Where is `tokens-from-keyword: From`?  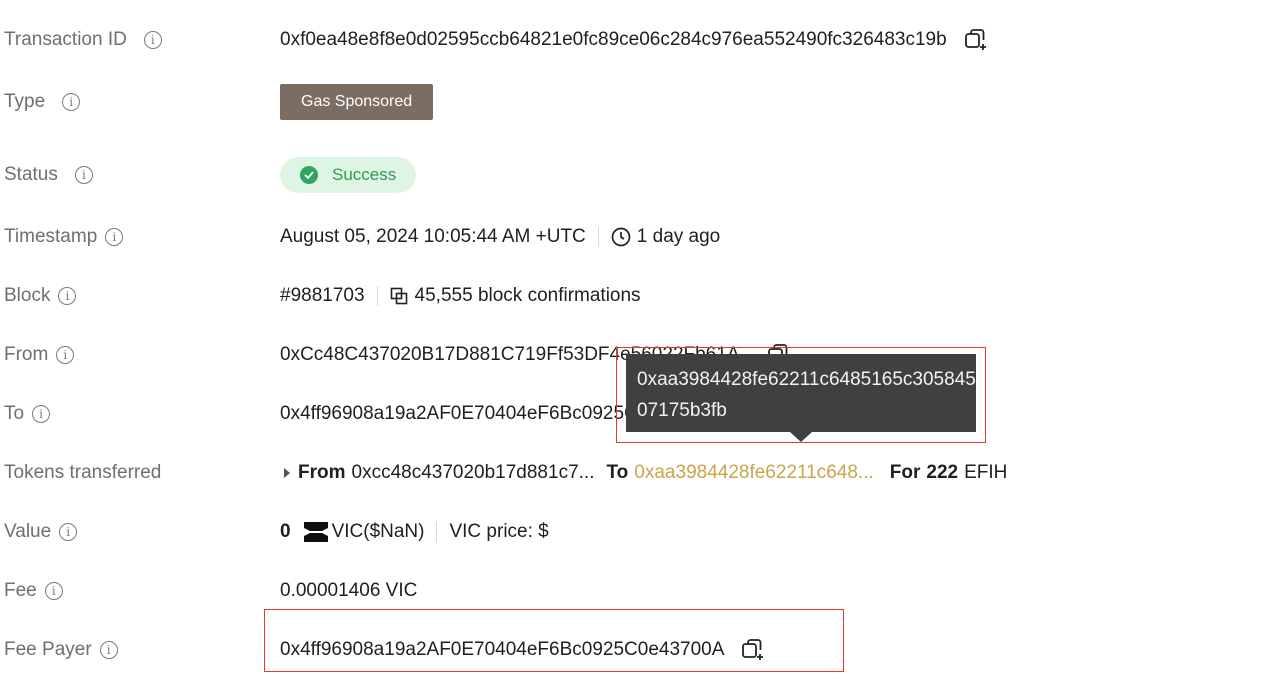
tokens-from-keyword: From is located at coordinates (322, 472).